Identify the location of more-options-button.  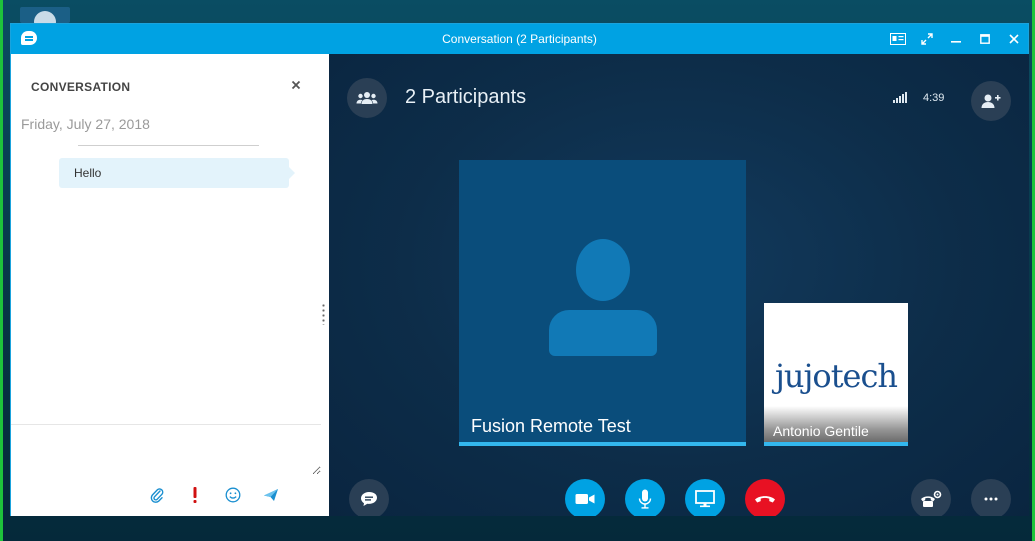
(991, 497).